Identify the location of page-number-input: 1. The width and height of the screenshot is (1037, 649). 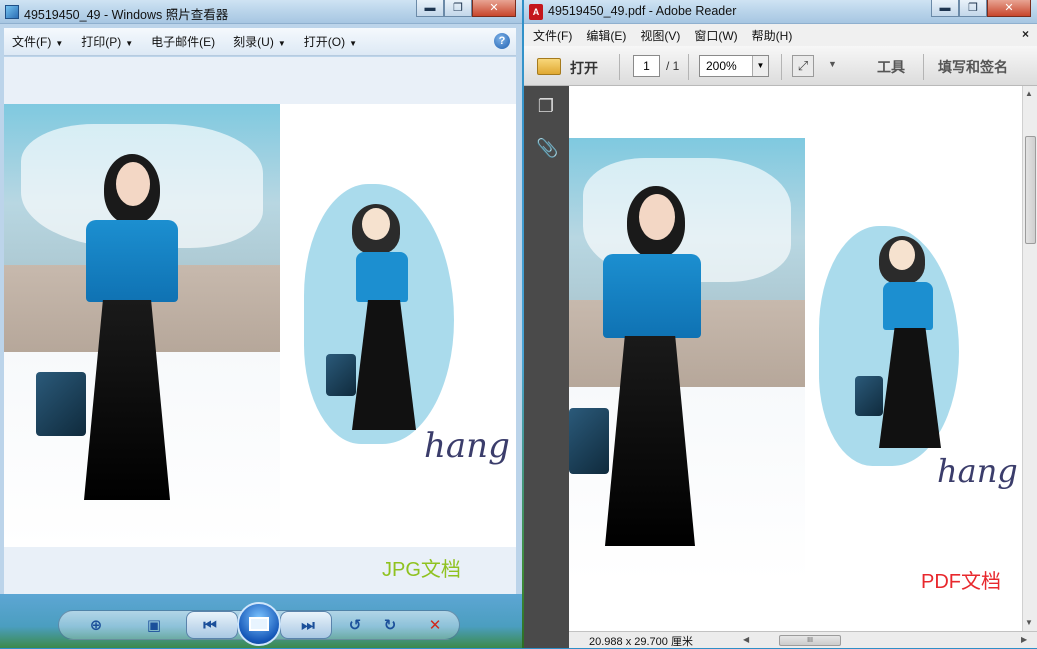
(646, 66).